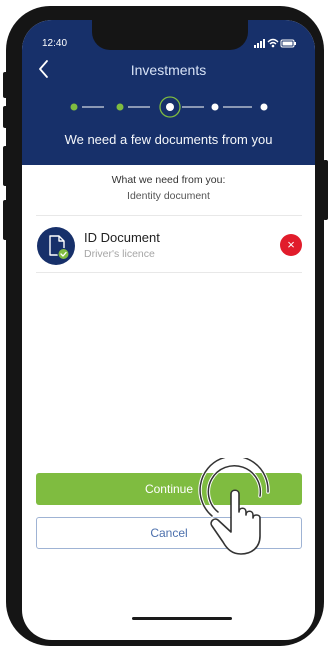 Image resolution: width=331 pixels, height=650 pixels. Describe the element at coordinates (168, 196) in the screenshot. I see `requirements-value: Identity document` at that location.